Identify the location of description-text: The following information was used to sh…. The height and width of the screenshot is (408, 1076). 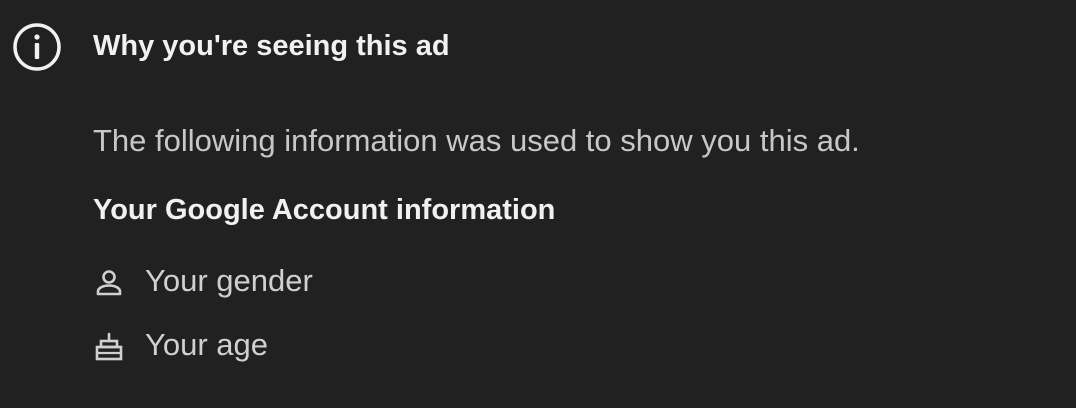
(476, 140).